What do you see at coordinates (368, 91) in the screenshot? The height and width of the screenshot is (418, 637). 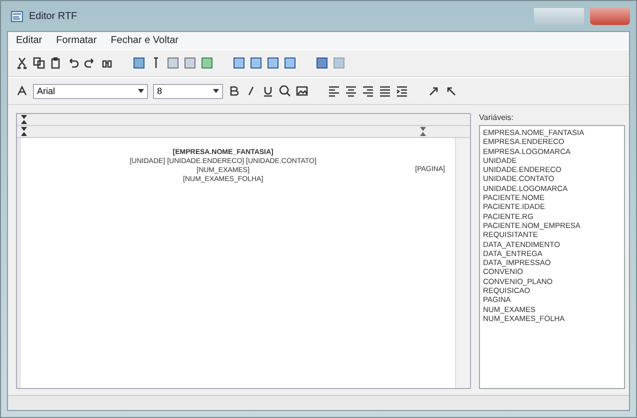 I see `align-right-icon` at bounding box center [368, 91].